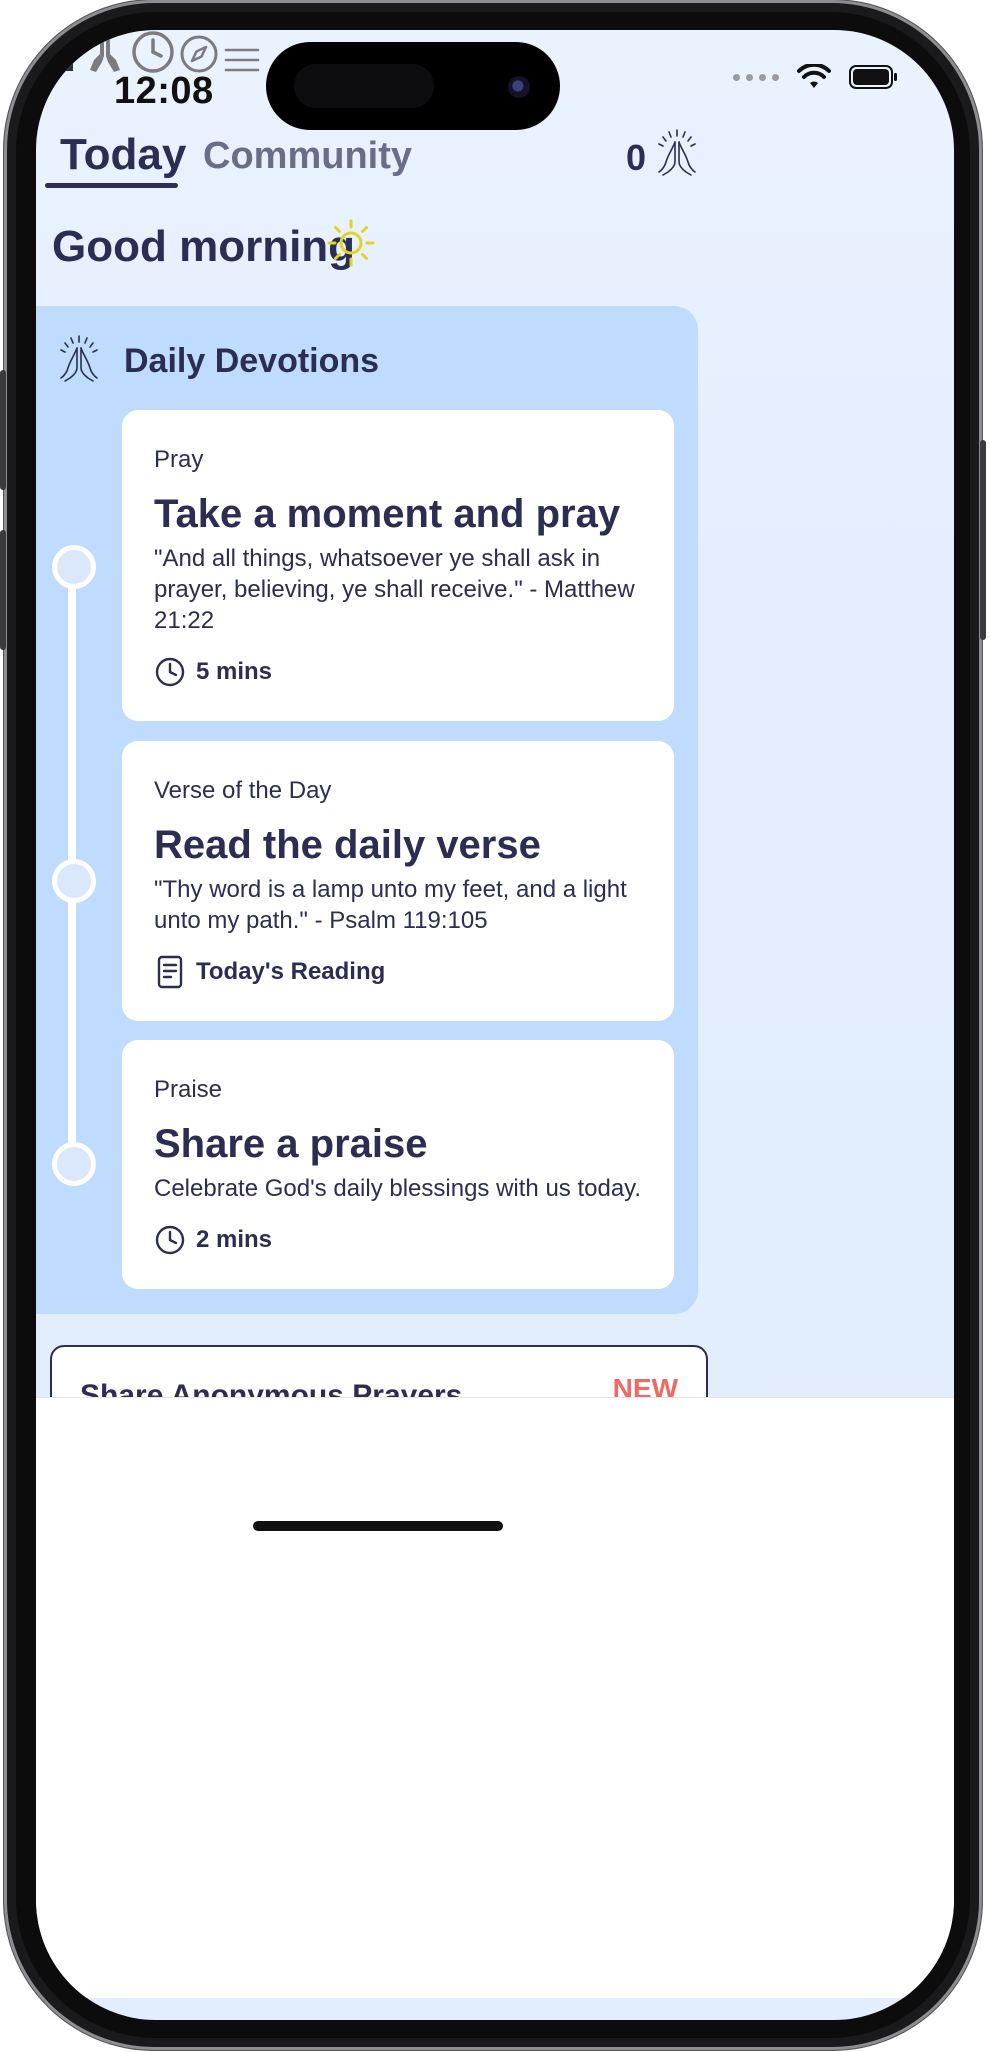 The height and width of the screenshot is (2052, 990). What do you see at coordinates (635, 157) in the screenshot?
I see `prayer-count: 0` at bounding box center [635, 157].